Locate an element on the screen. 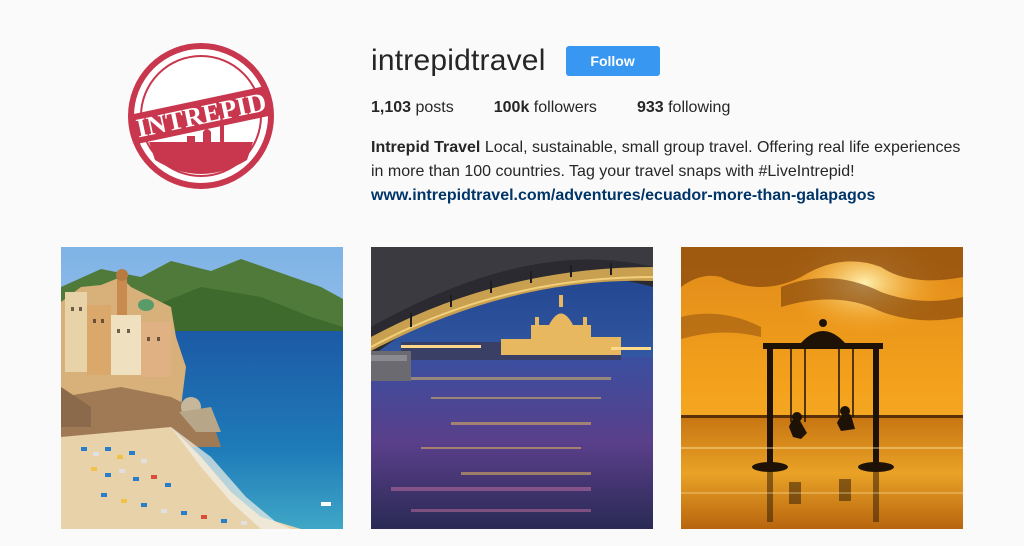 This screenshot has width=1024, height=546. post-thumbnail-bridge-dusk is located at coordinates (512, 388).